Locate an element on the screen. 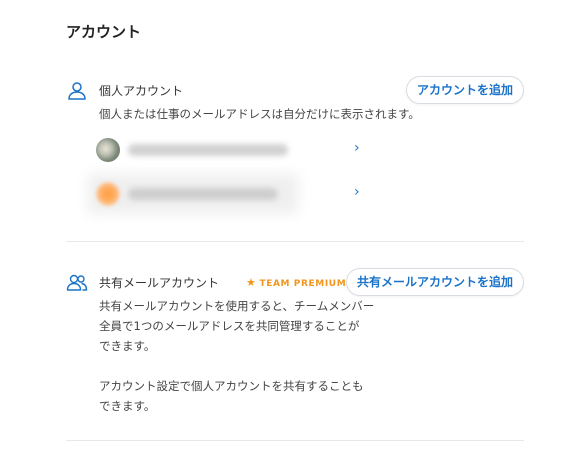 Image resolution: width=564 pixels, height=464 pixels. description-line: できます。 is located at coordinates (127, 346).